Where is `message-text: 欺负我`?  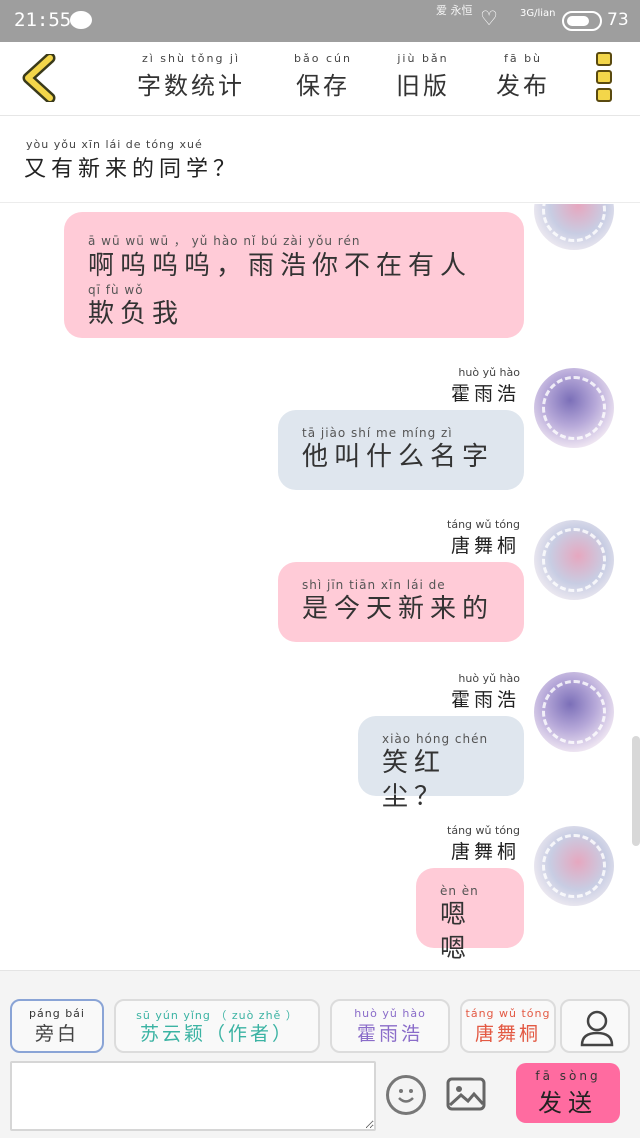
message-text: 欺负我 is located at coordinates (136, 314).